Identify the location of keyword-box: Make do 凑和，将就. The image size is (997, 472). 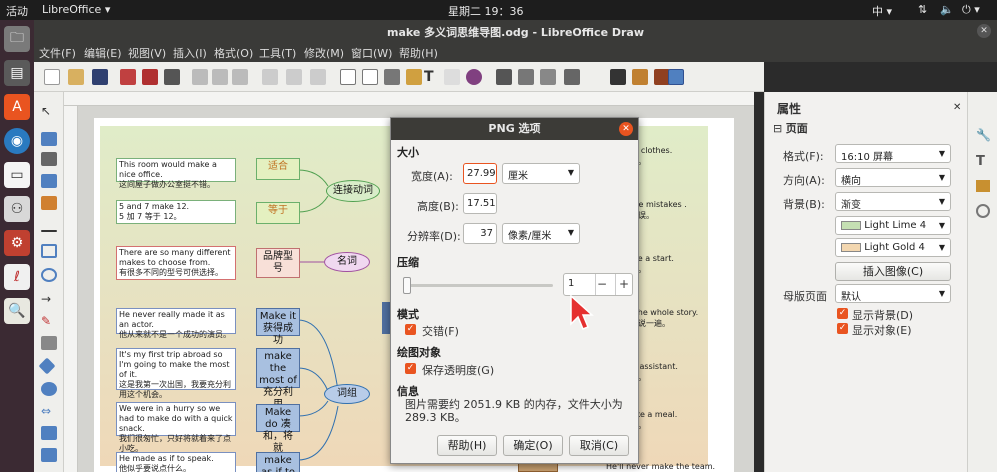
(278, 429).